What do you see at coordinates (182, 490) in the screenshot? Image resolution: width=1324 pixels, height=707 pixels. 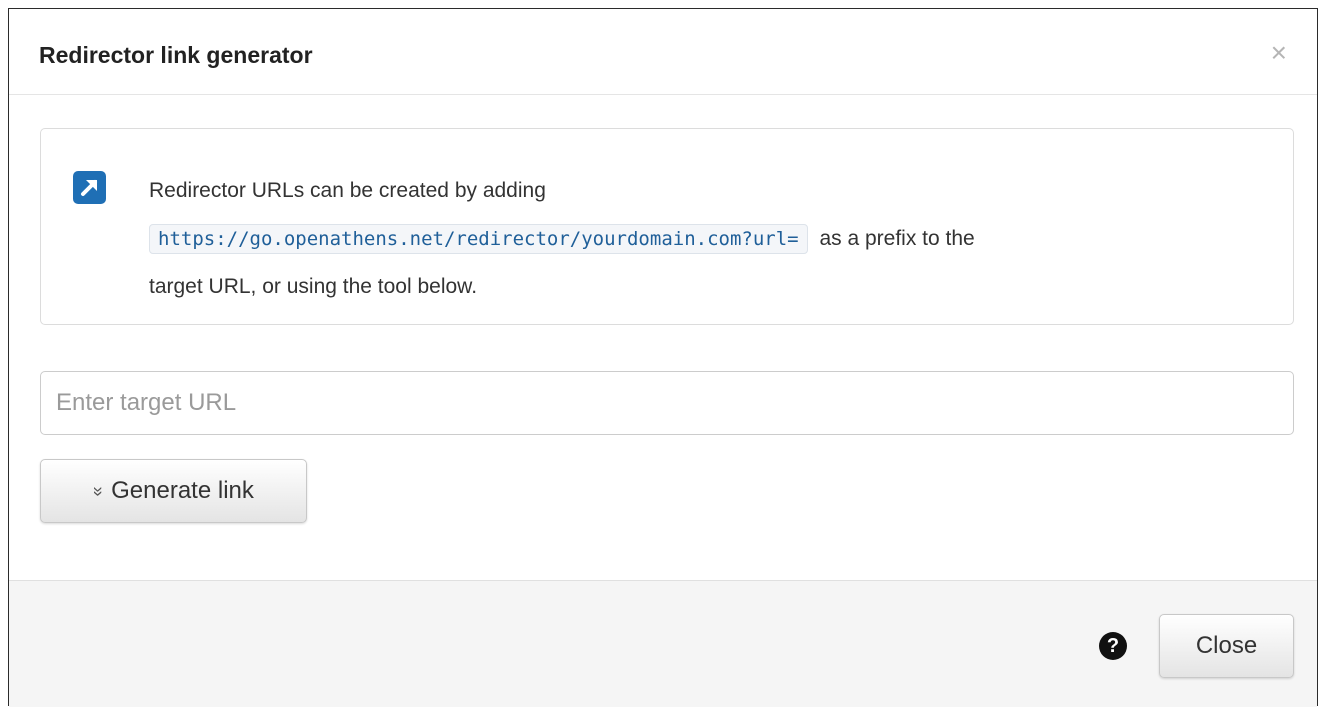 I see `generate-link-label: Generate link` at bounding box center [182, 490].